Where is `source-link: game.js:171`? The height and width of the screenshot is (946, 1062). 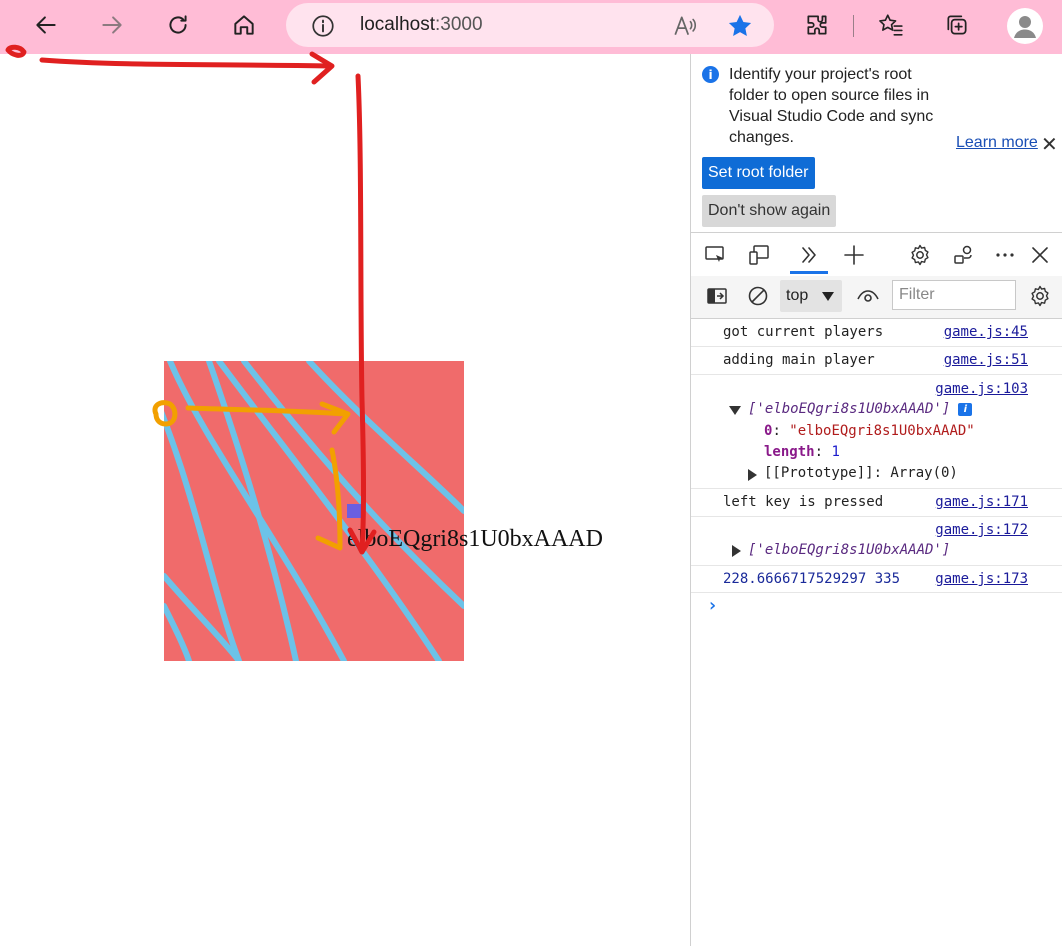 source-link: game.js:171 is located at coordinates (981, 502).